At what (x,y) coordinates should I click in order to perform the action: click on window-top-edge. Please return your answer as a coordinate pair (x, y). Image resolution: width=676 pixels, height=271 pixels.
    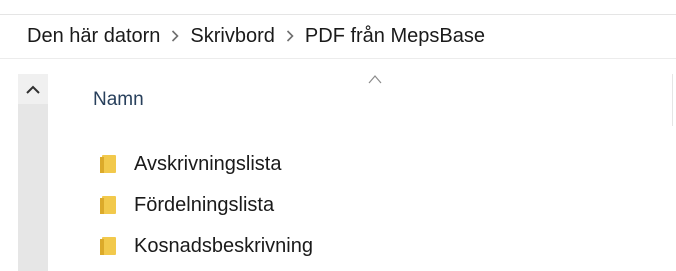
    Looking at the image, I should click on (338, 7).